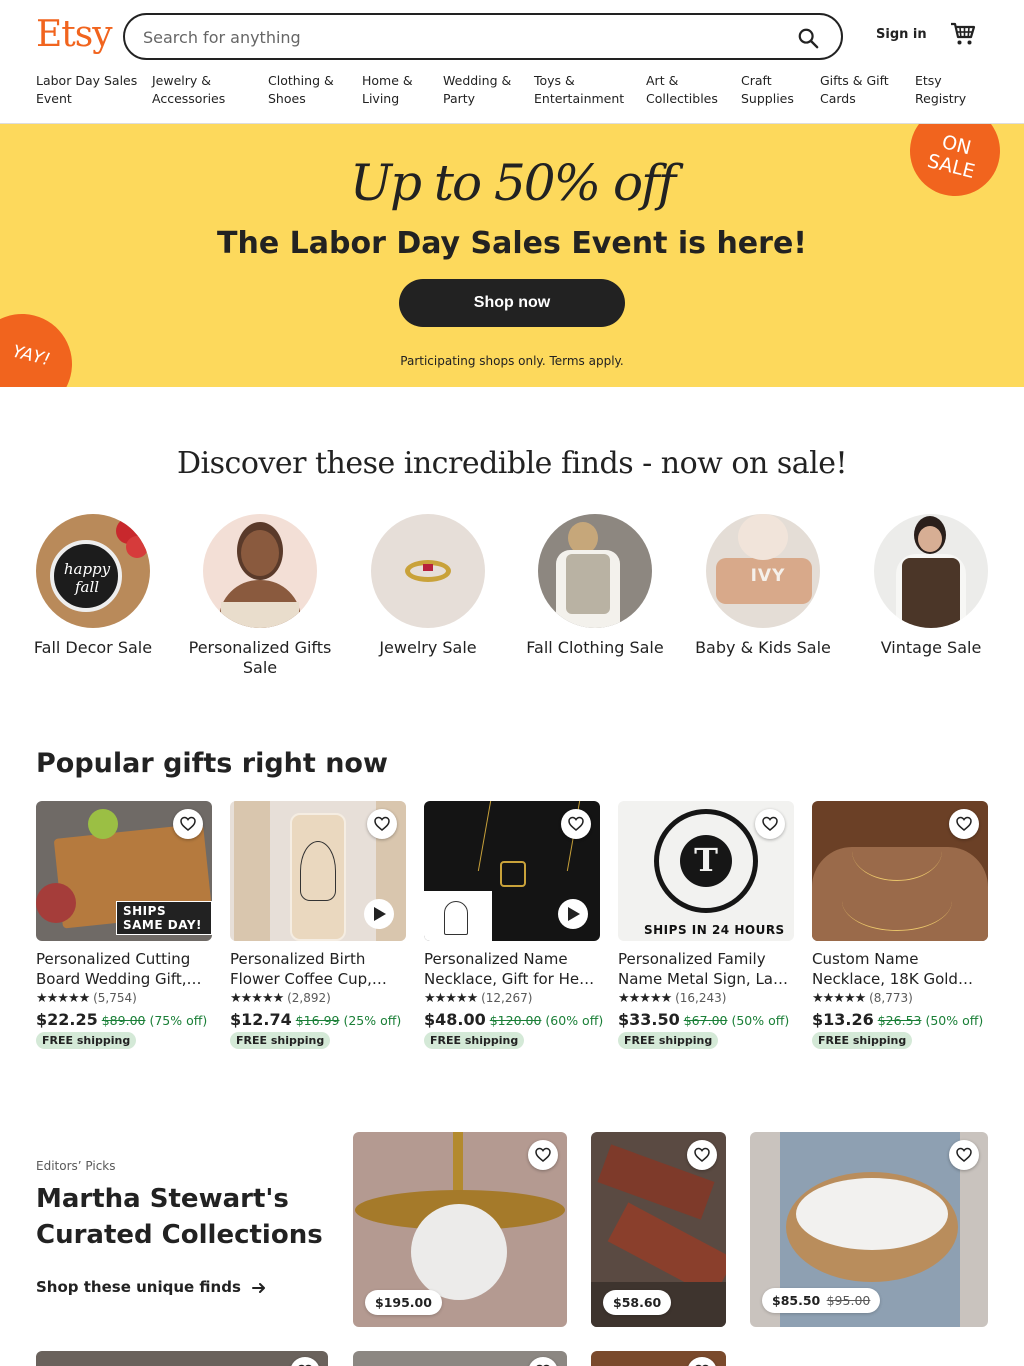 This screenshot has width=1024, height=1366. Describe the element at coordinates (453, 37) in the screenshot. I see `search-input` at that location.